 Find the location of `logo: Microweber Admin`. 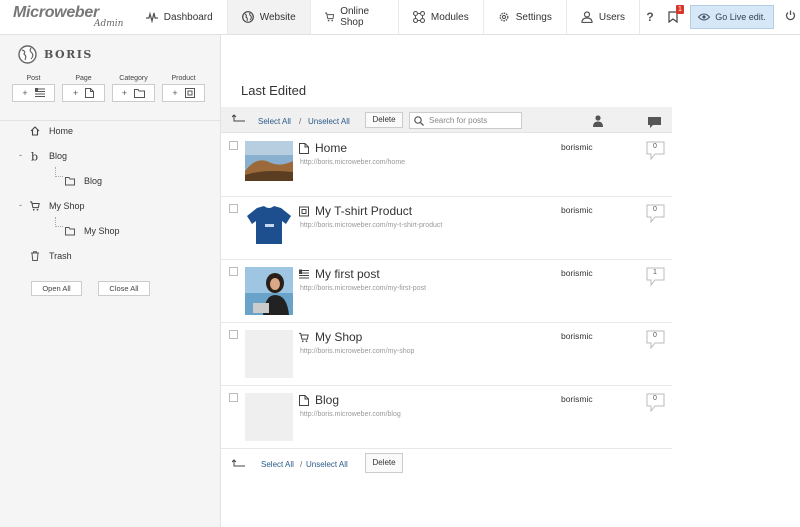

logo: Microweber Admin is located at coordinates (66, 17).